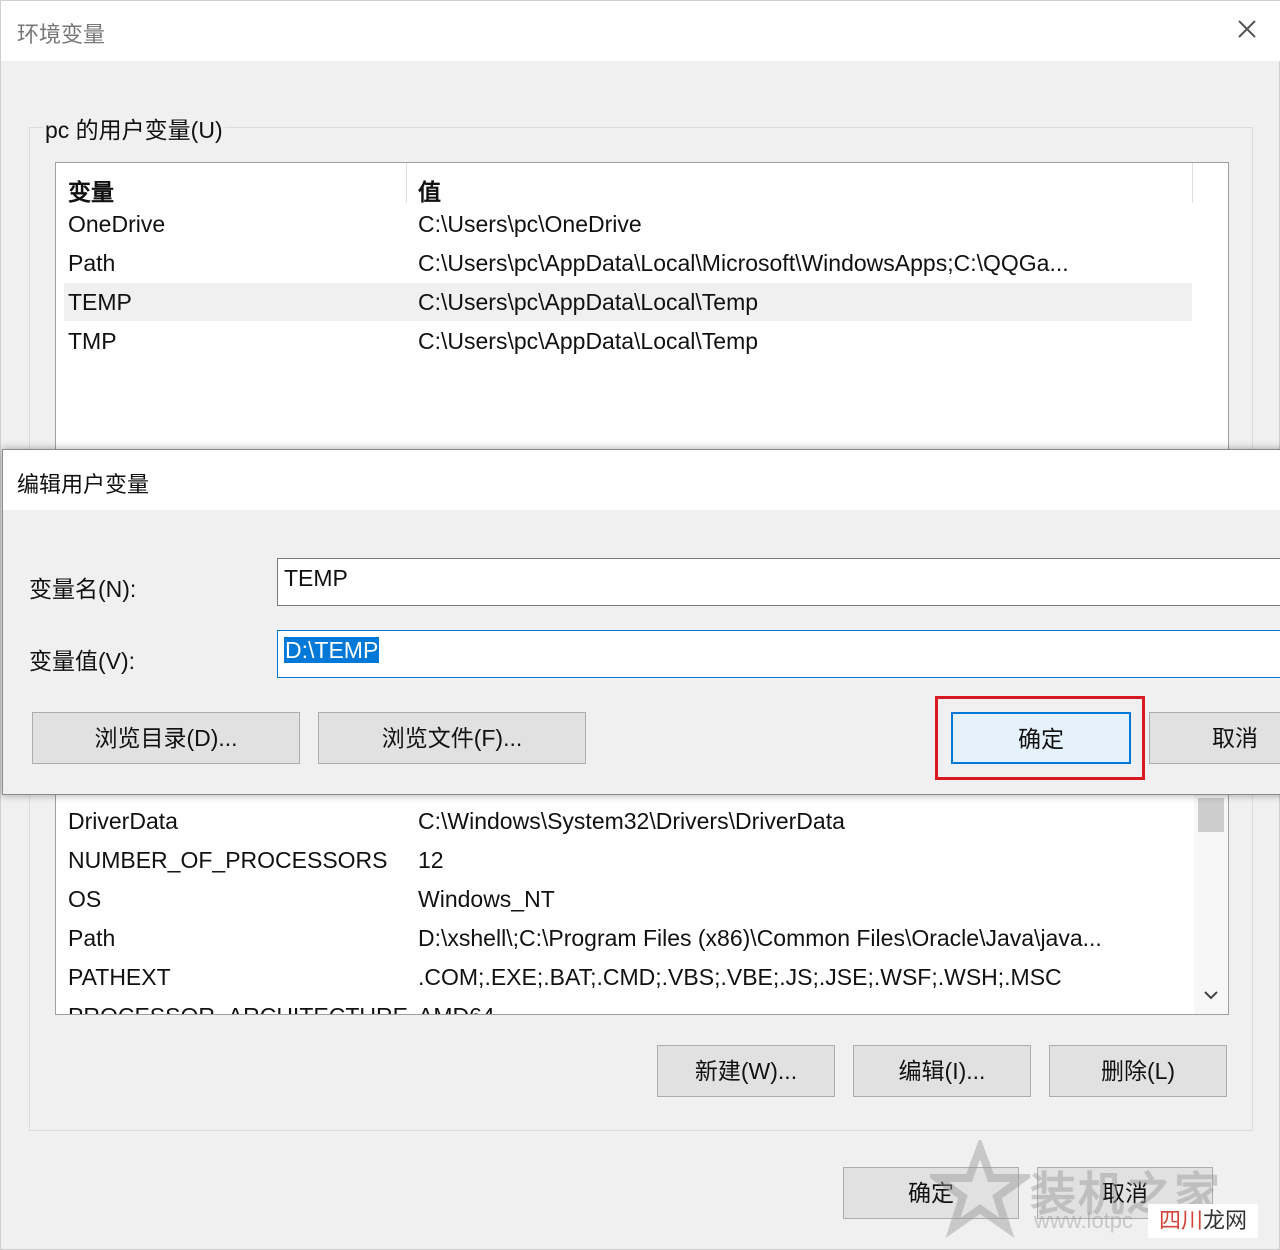 The image size is (1280, 1250). Describe the element at coordinates (91, 190) in the screenshot. I see `column-header-name: 变量` at that location.